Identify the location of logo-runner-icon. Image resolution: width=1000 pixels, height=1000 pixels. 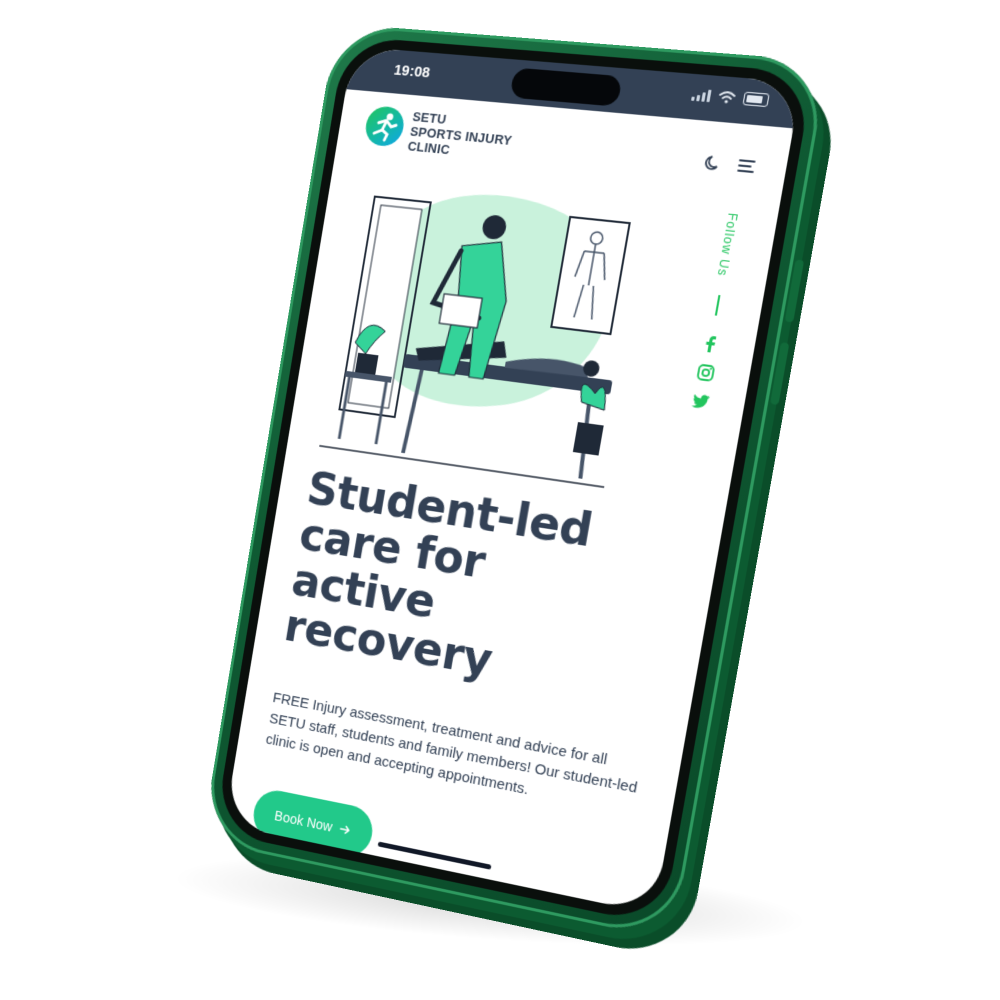
(385, 126).